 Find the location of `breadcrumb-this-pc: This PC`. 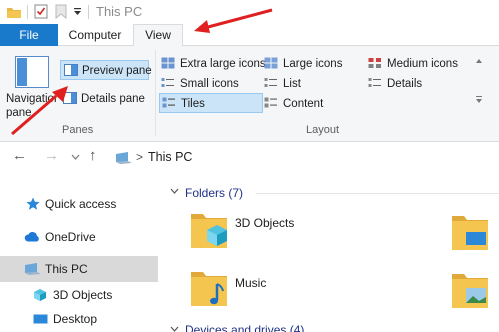

breadcrumb-this-pc: This PC is located at coordinates (170, 157).